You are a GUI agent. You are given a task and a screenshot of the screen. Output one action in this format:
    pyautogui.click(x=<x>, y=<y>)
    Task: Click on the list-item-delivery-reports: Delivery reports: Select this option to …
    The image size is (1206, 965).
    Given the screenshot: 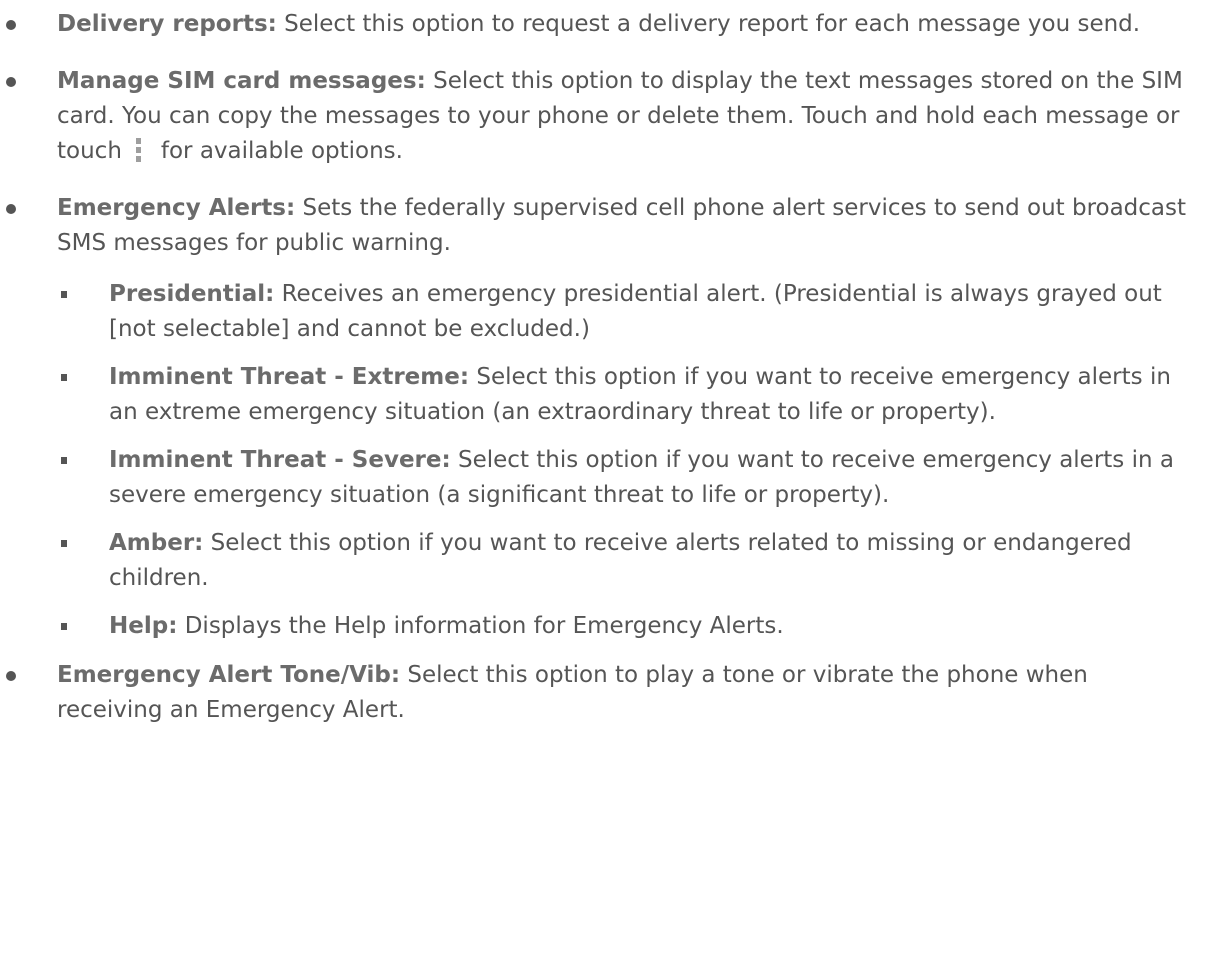 What is the action you would take?
    pyautogui.click(x=603, y=24)
    